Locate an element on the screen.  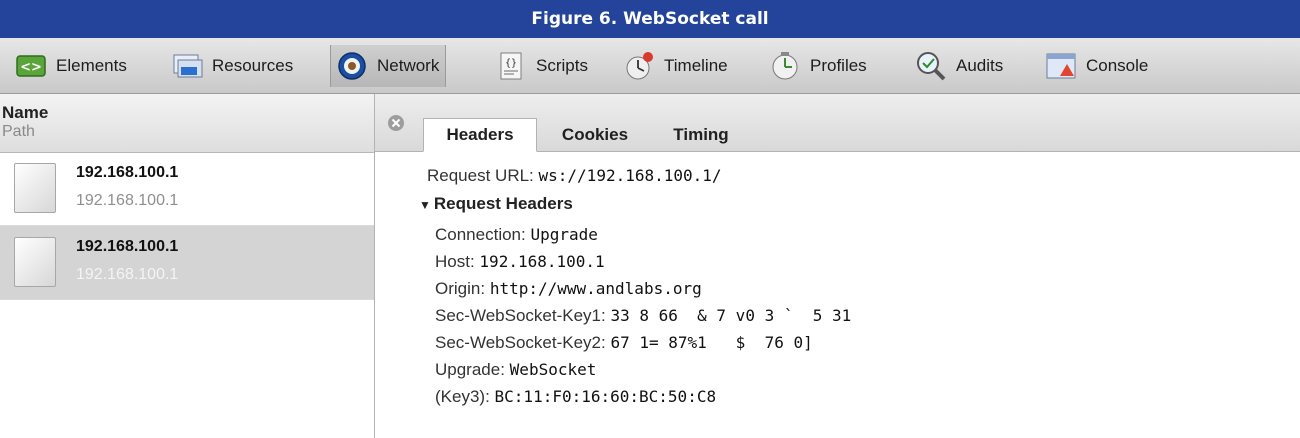
network-icon is located at coordinates (352, 66).